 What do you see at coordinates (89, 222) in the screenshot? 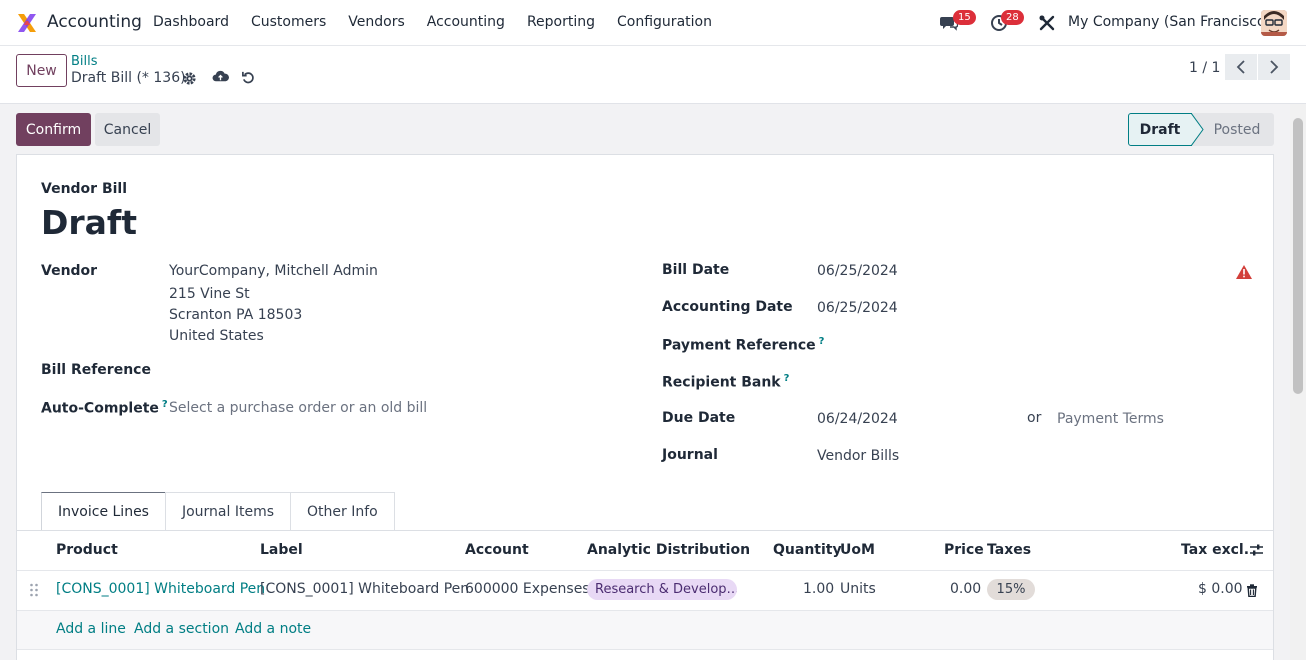
I see `record-name: Draft` at bounding box center [89, 222].